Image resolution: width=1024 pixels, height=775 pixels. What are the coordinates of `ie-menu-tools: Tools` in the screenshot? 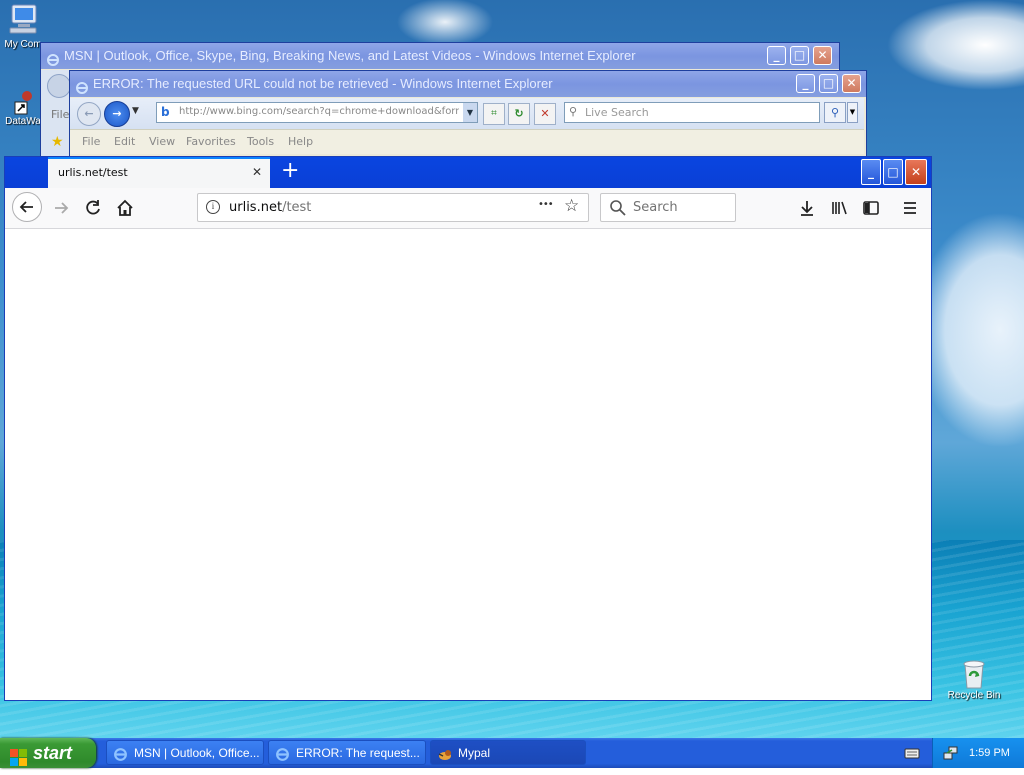 It's located at (260, 141).